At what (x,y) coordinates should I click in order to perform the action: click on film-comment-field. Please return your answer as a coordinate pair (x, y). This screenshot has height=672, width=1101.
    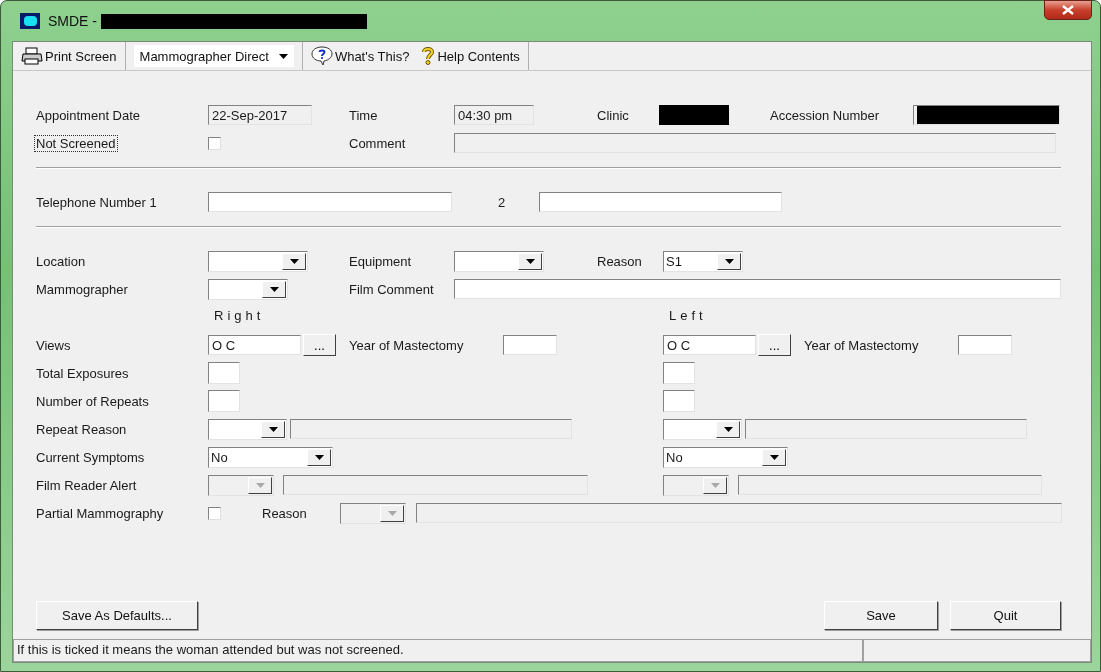
    Looking at the image, I should click on (757, 289).